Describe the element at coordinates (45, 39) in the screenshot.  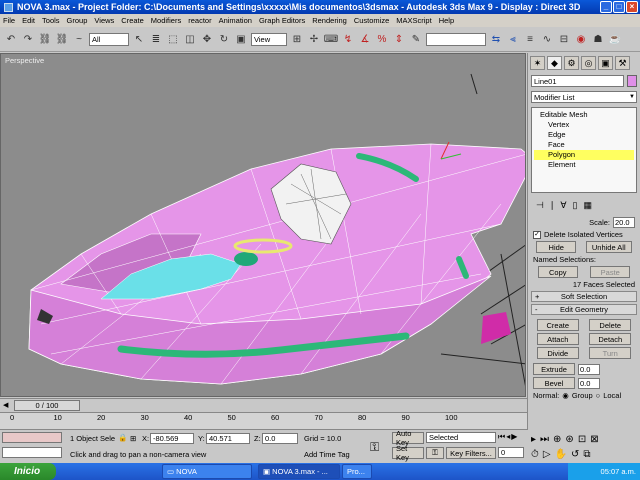
I see `select-link-icon: ⛓` at that location.